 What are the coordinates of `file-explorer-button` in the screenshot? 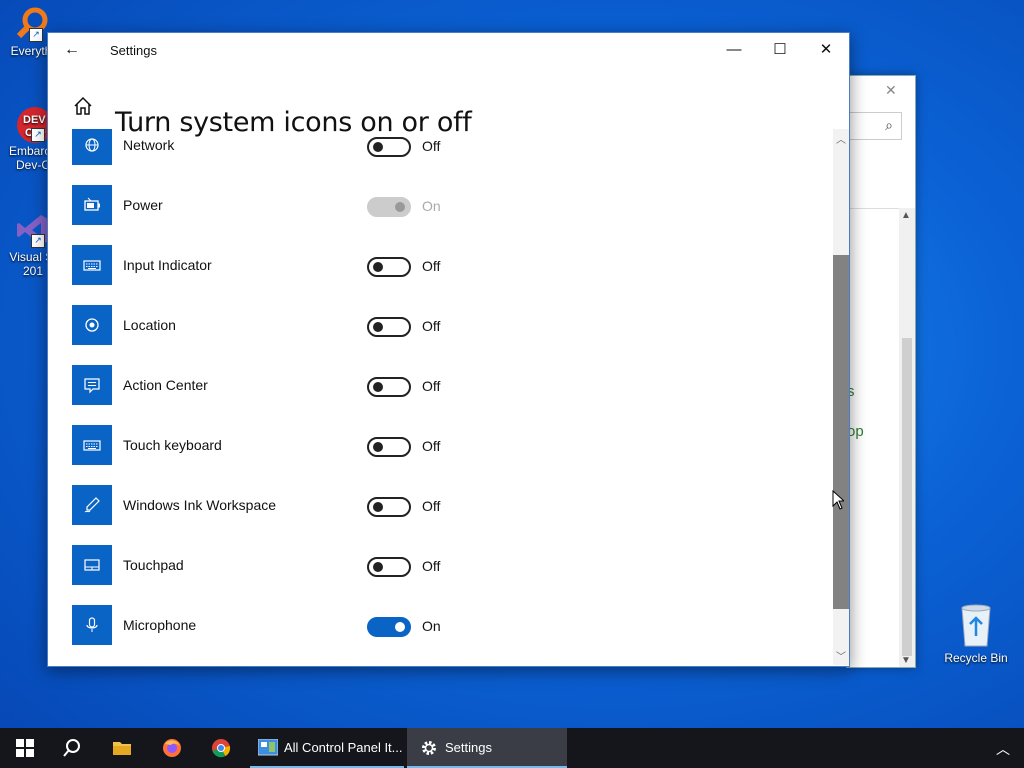 It's located at (122, 748).